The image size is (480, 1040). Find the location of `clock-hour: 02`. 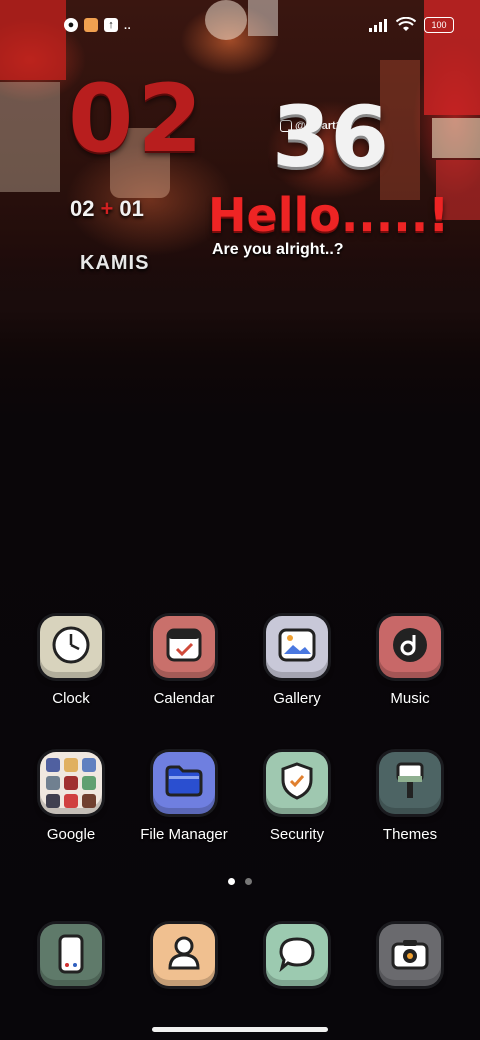

clock-hour: 02 is located at coordinates (137, 119).